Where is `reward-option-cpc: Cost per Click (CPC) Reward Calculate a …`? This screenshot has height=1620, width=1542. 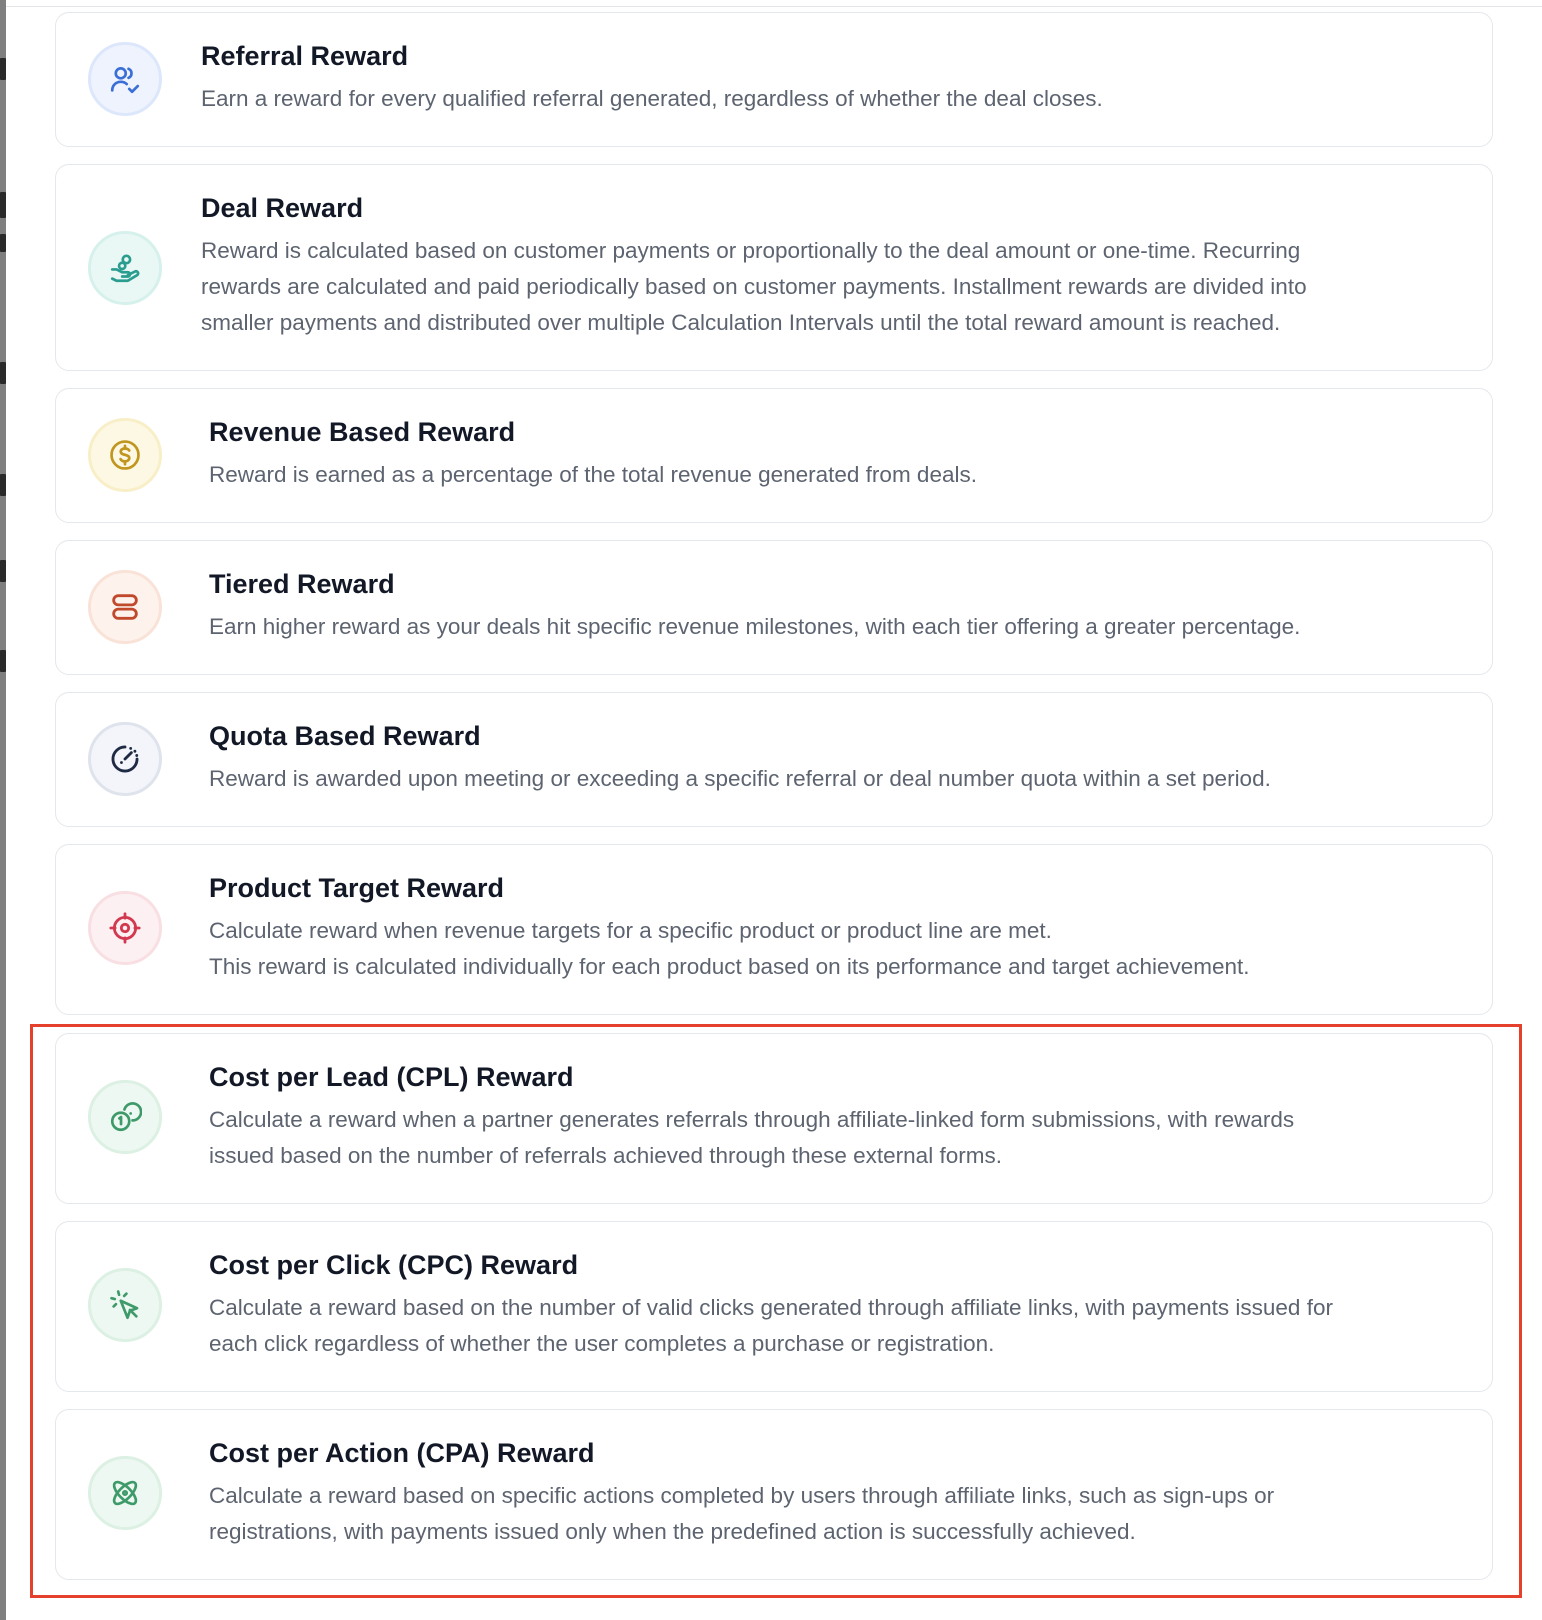
reward-option-cpc: Cost per Click (CPC) Reward Calculate a … is located at coordinates (774, 1306).